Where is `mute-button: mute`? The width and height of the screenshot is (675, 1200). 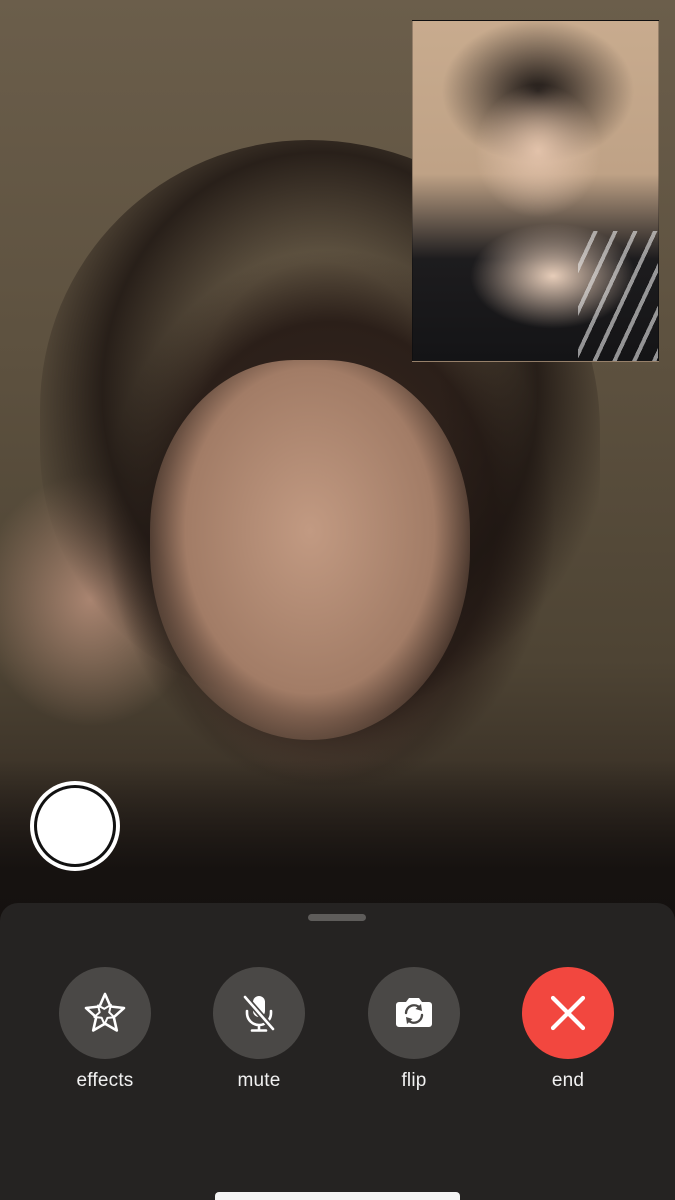 mute-button: mute is located at coordinates (259, 1030).